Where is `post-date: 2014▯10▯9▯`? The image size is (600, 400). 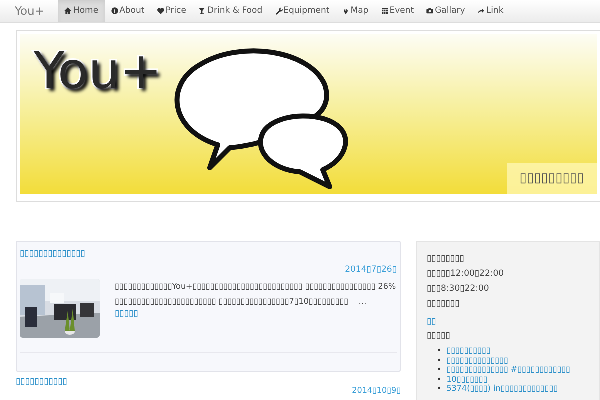 post-date: 2014▯10▯9▯ is located at coordinates (376, 391).